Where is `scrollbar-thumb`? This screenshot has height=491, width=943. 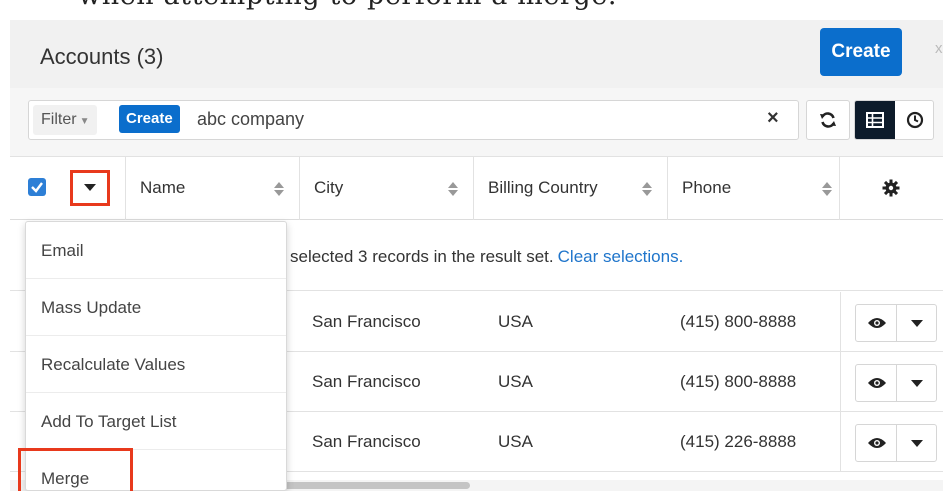
scrollbar-thumb is located at coordinates (376, 485).